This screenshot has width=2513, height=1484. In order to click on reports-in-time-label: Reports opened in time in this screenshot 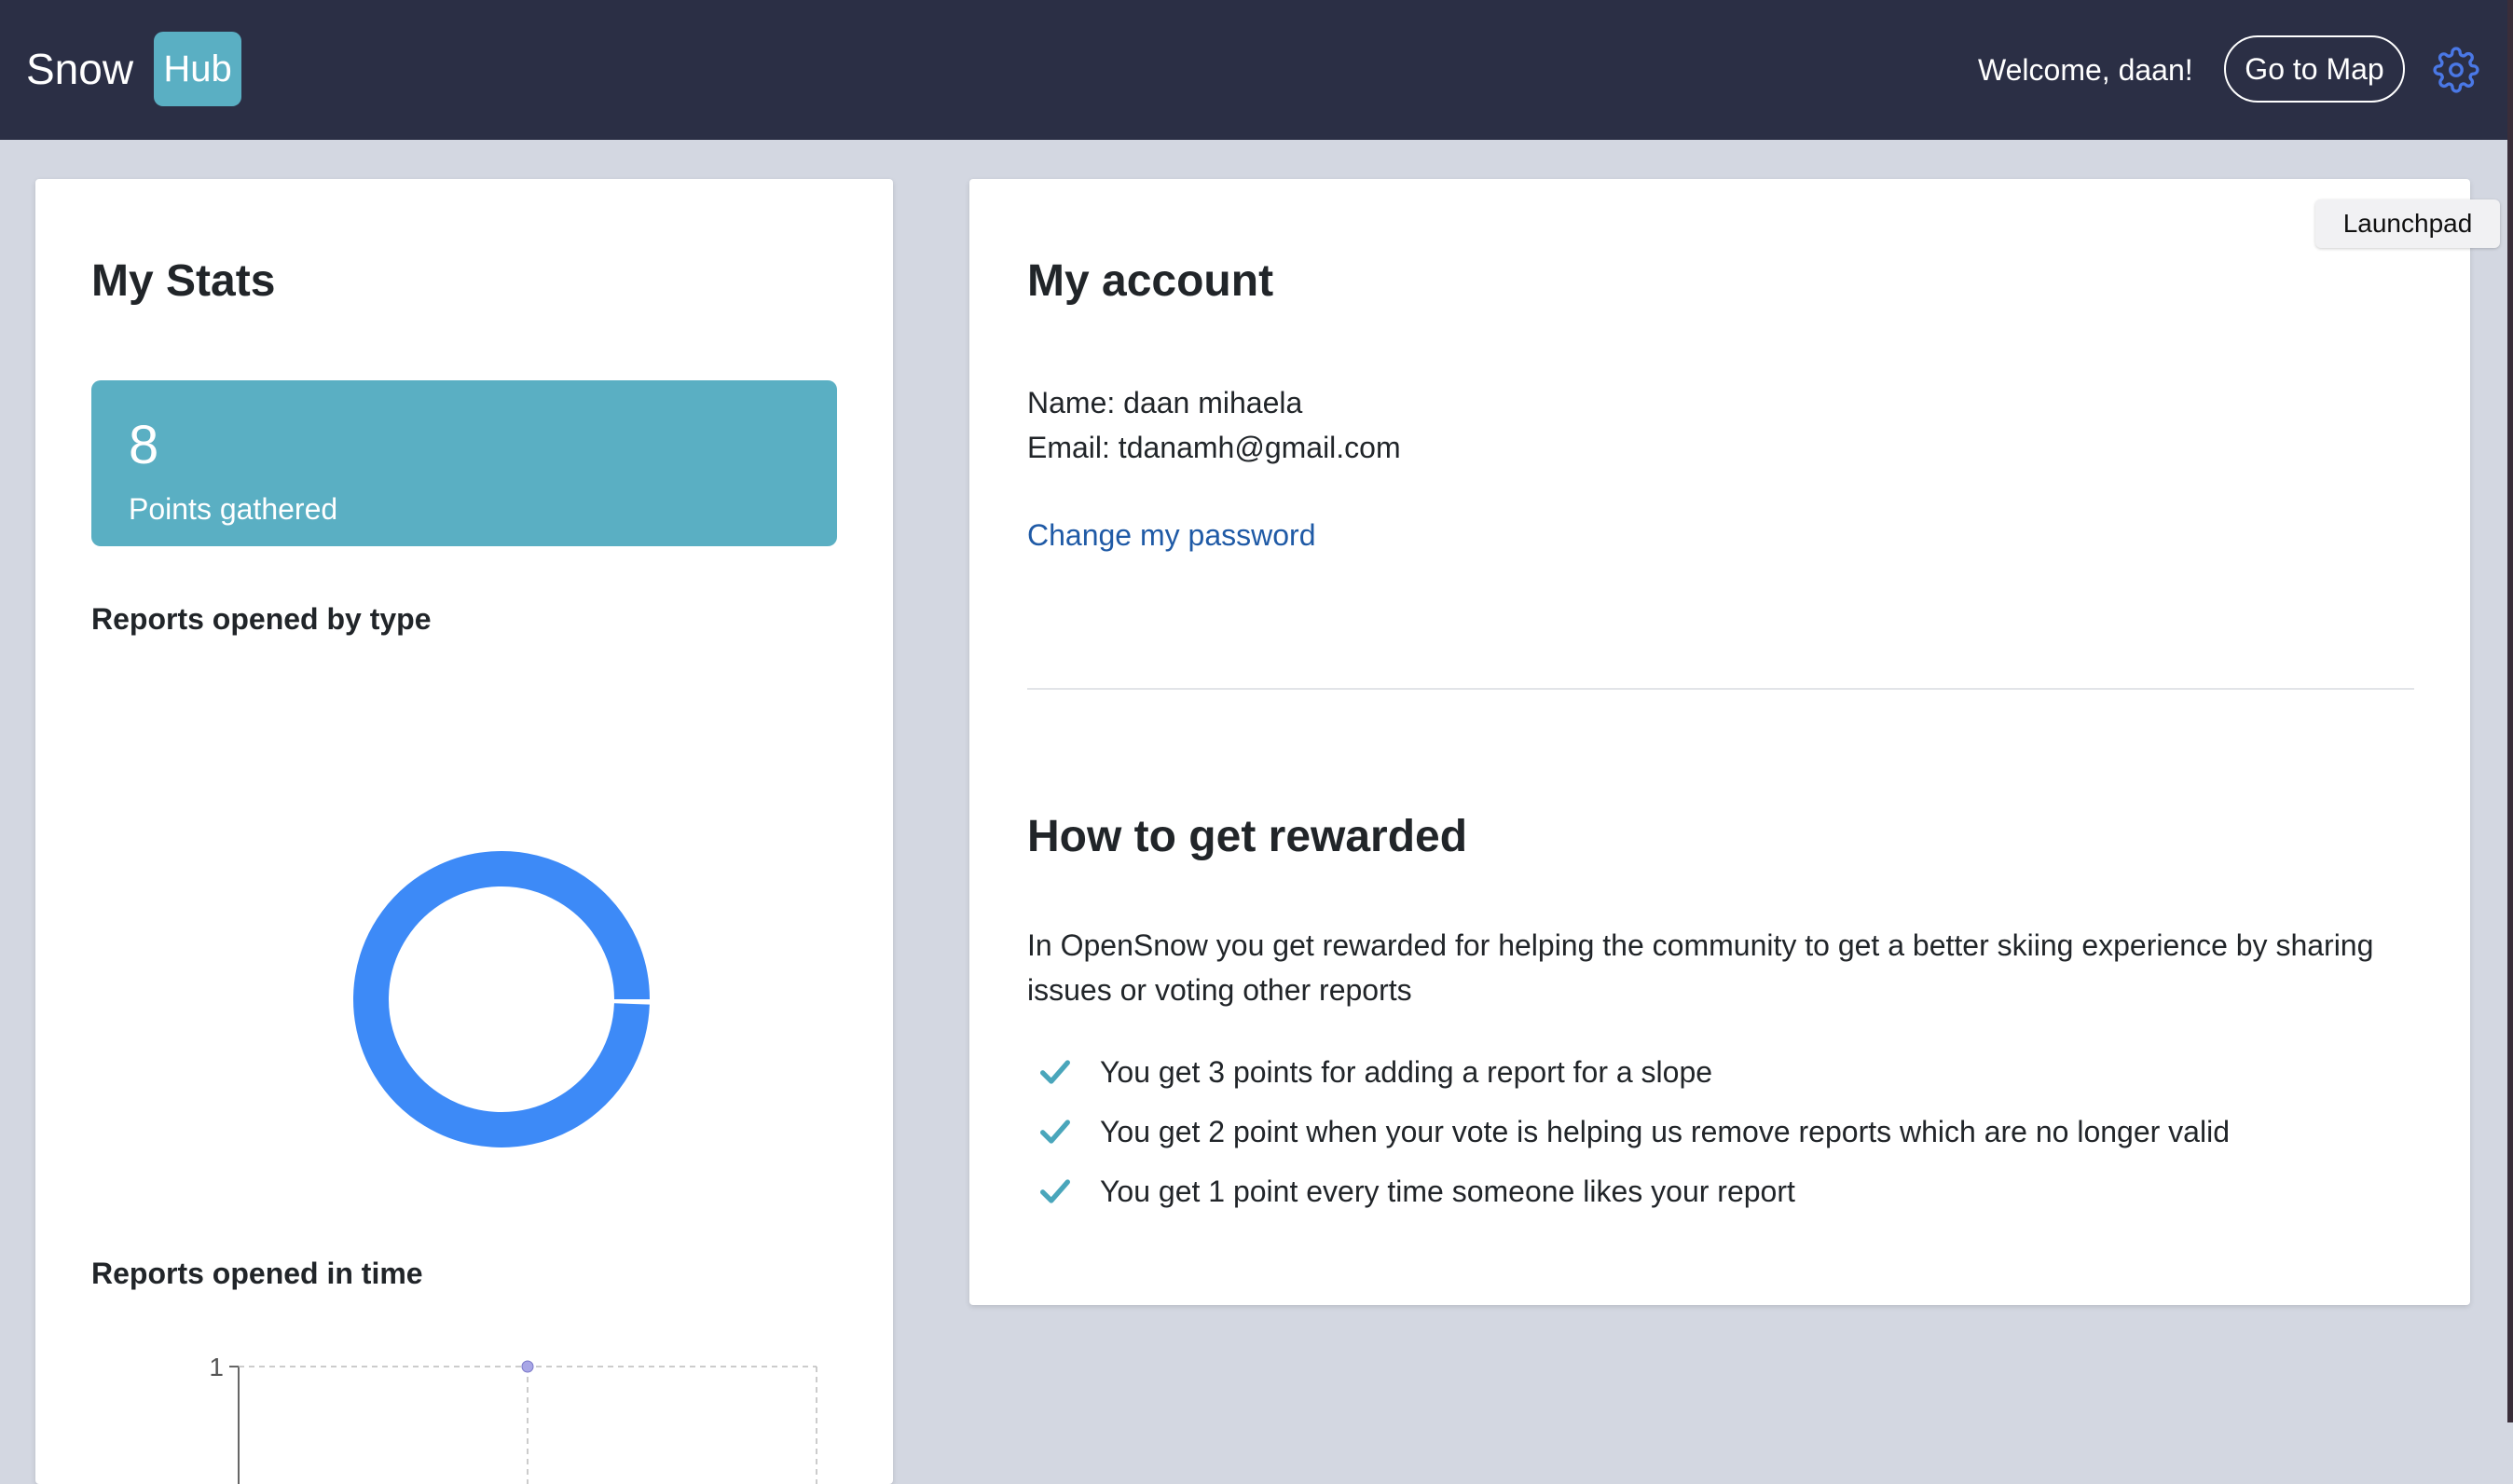, I will do `click(257, 1273)`.